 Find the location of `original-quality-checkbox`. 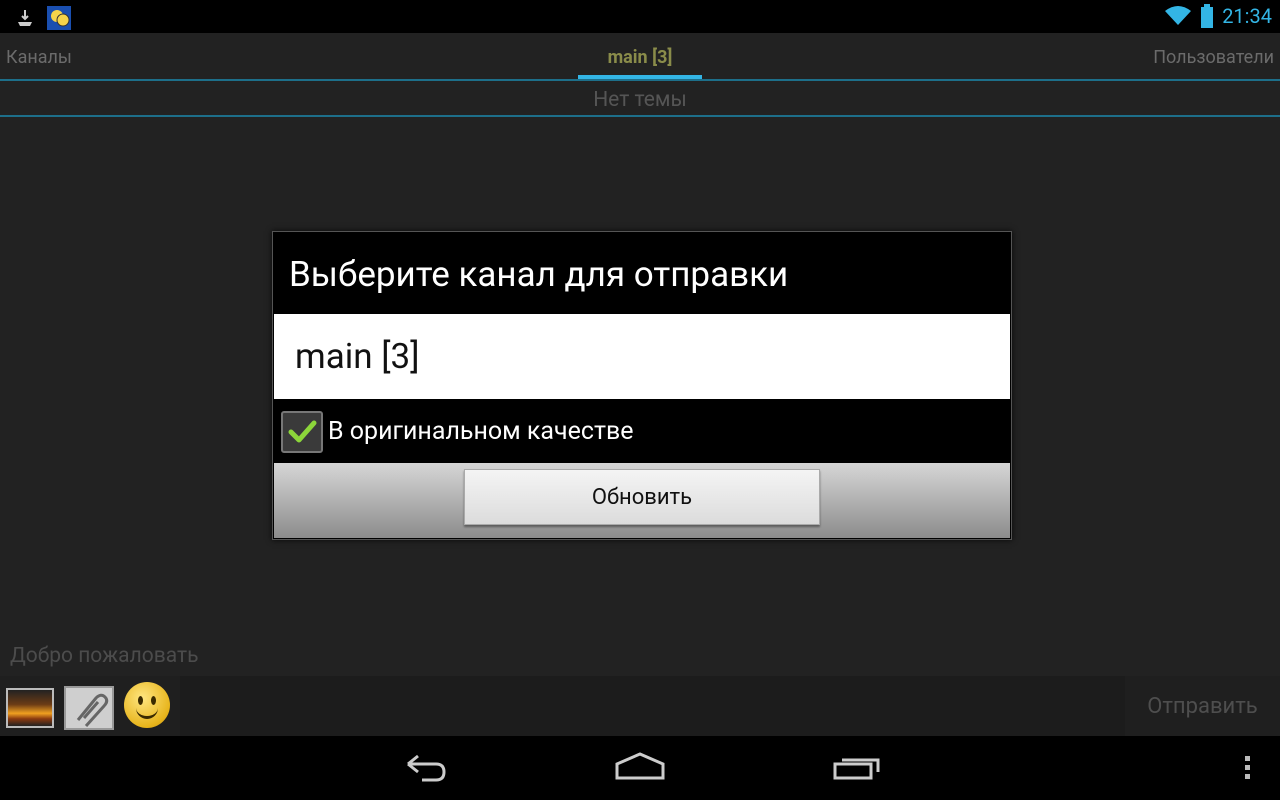

original-quality-checkbox is located at coordinates (302, 432).